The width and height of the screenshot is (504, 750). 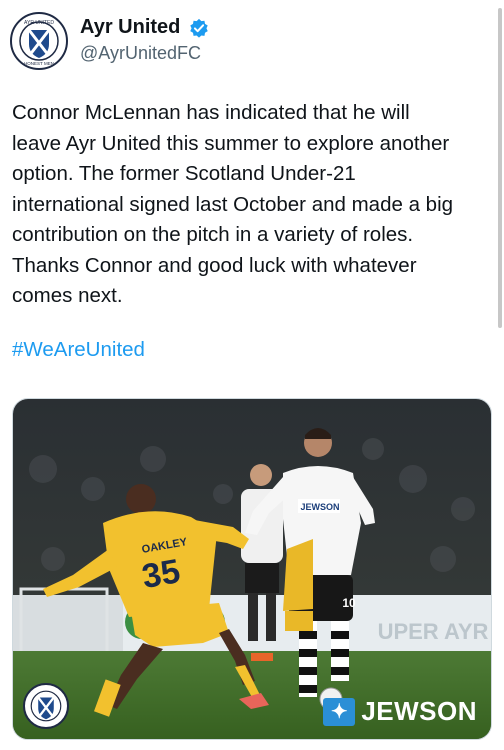 What do you see at coordinates (433, 631) in the screenshot?
I see `board-text: UPER AYR` at bounding box center [433, 631].